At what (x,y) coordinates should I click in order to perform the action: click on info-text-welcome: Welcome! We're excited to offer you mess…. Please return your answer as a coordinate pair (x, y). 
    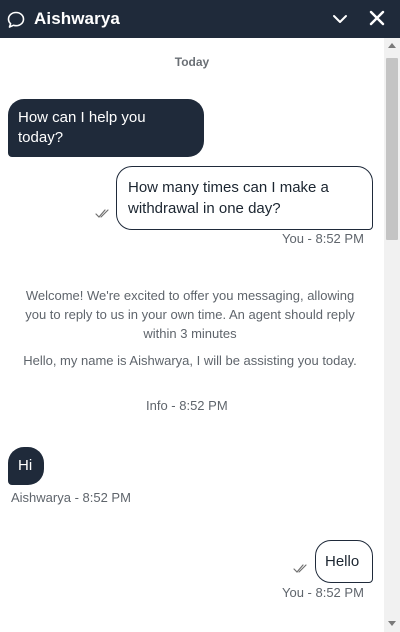
    Looking at the image, I should click on (190, 314).